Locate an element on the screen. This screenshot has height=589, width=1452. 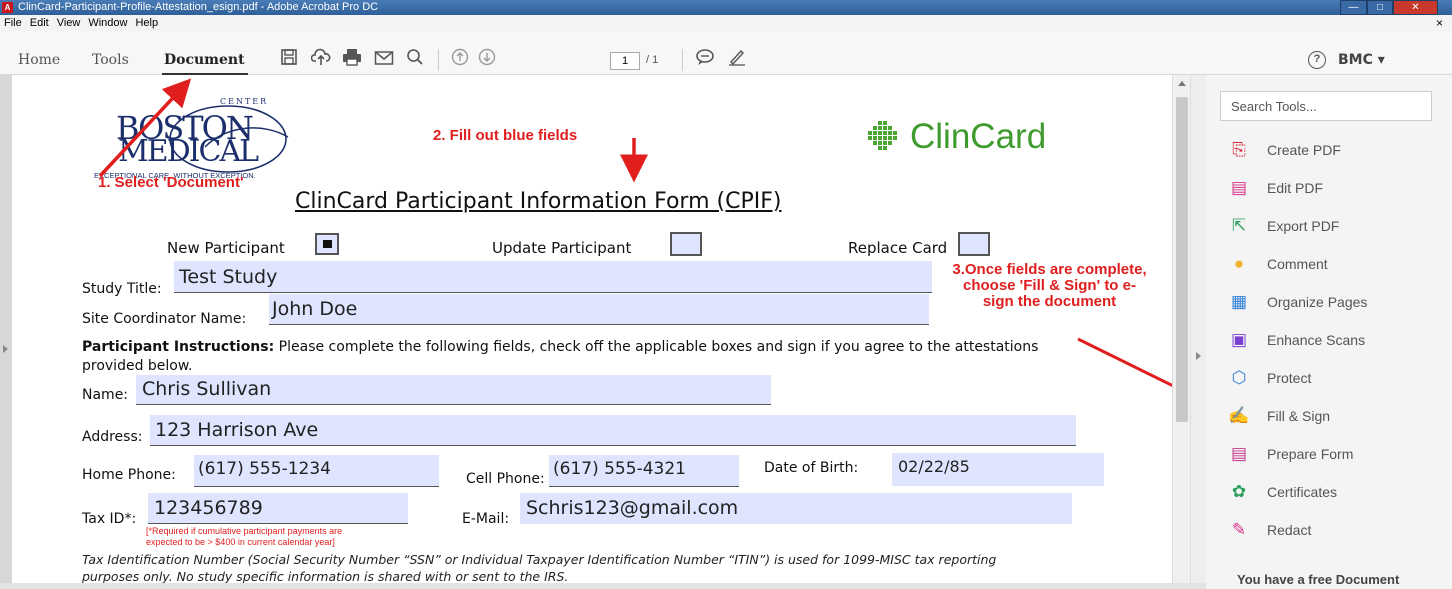
tool-label: Fill & Sign is located at coordinates (1299, 416).